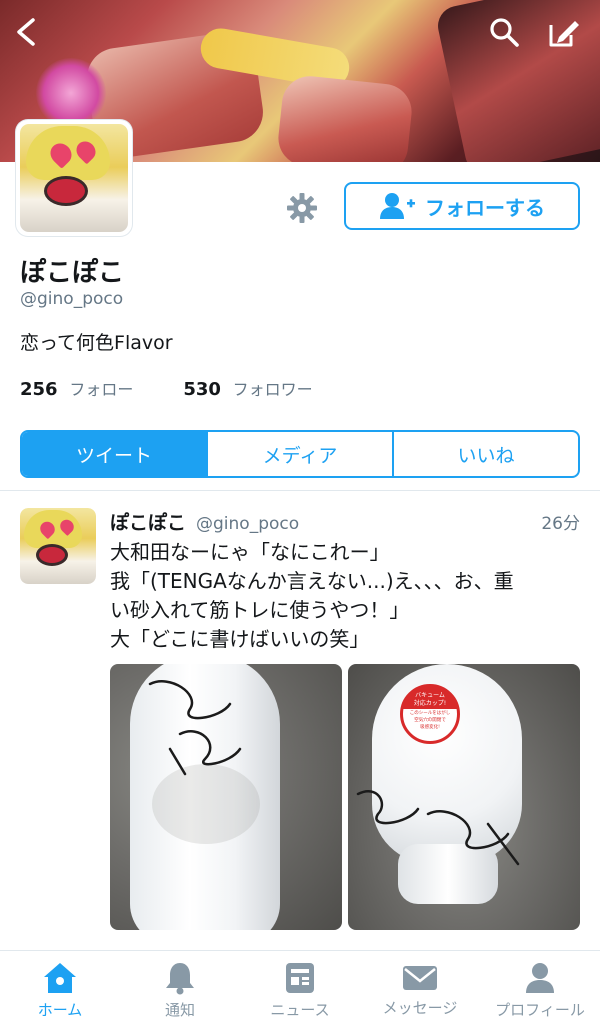 The height and width of the screenshot is (1030, 600). I want to click on divider, so click(300, 490).